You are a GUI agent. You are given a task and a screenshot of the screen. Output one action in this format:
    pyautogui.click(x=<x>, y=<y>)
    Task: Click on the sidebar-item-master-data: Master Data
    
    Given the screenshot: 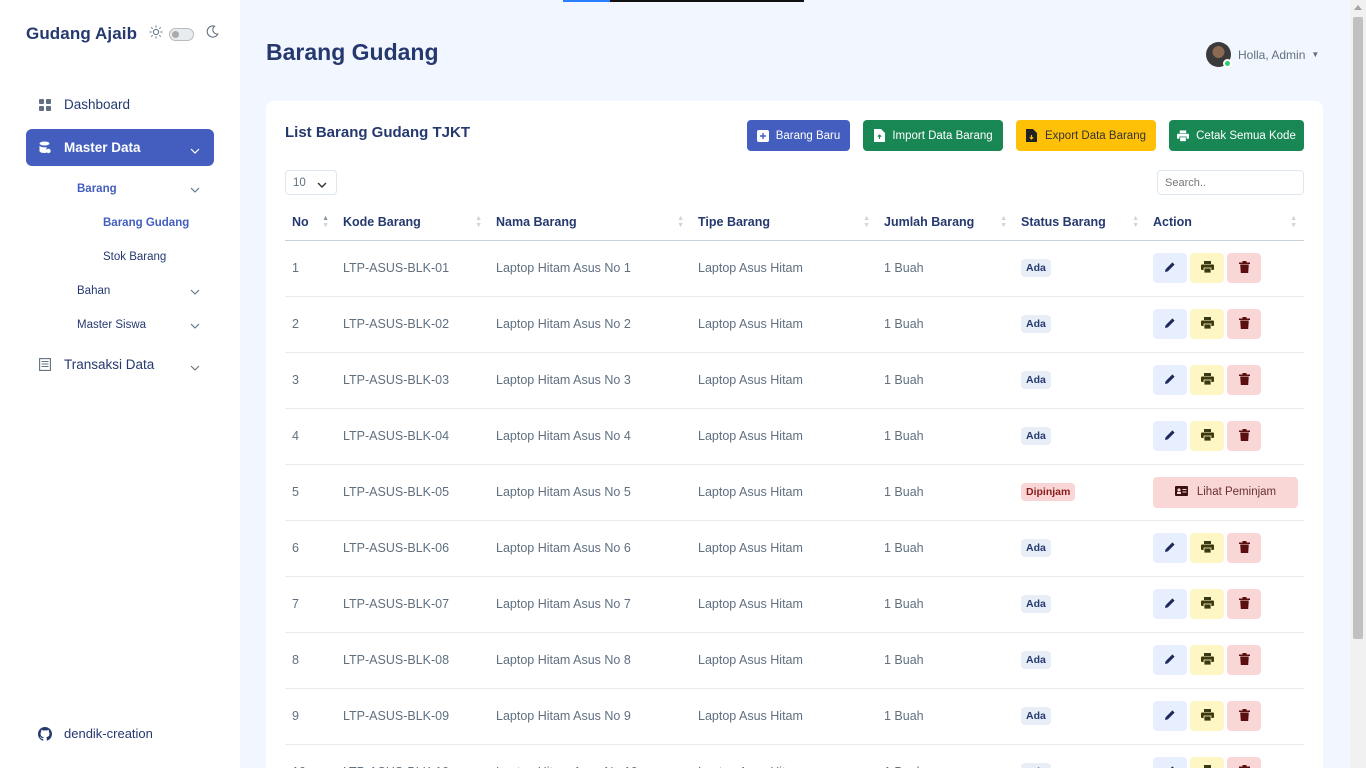 What is the action you would take?
    pyautogui.click(x=120, y=147)
    